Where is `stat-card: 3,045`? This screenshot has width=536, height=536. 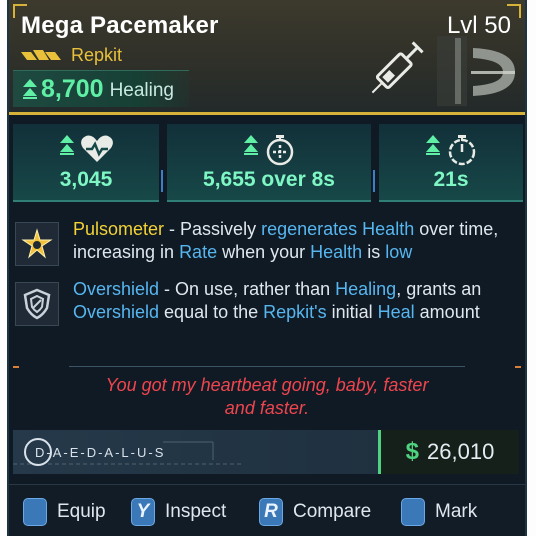 stat-card: 3,045 is located at coordinates (86, 163).